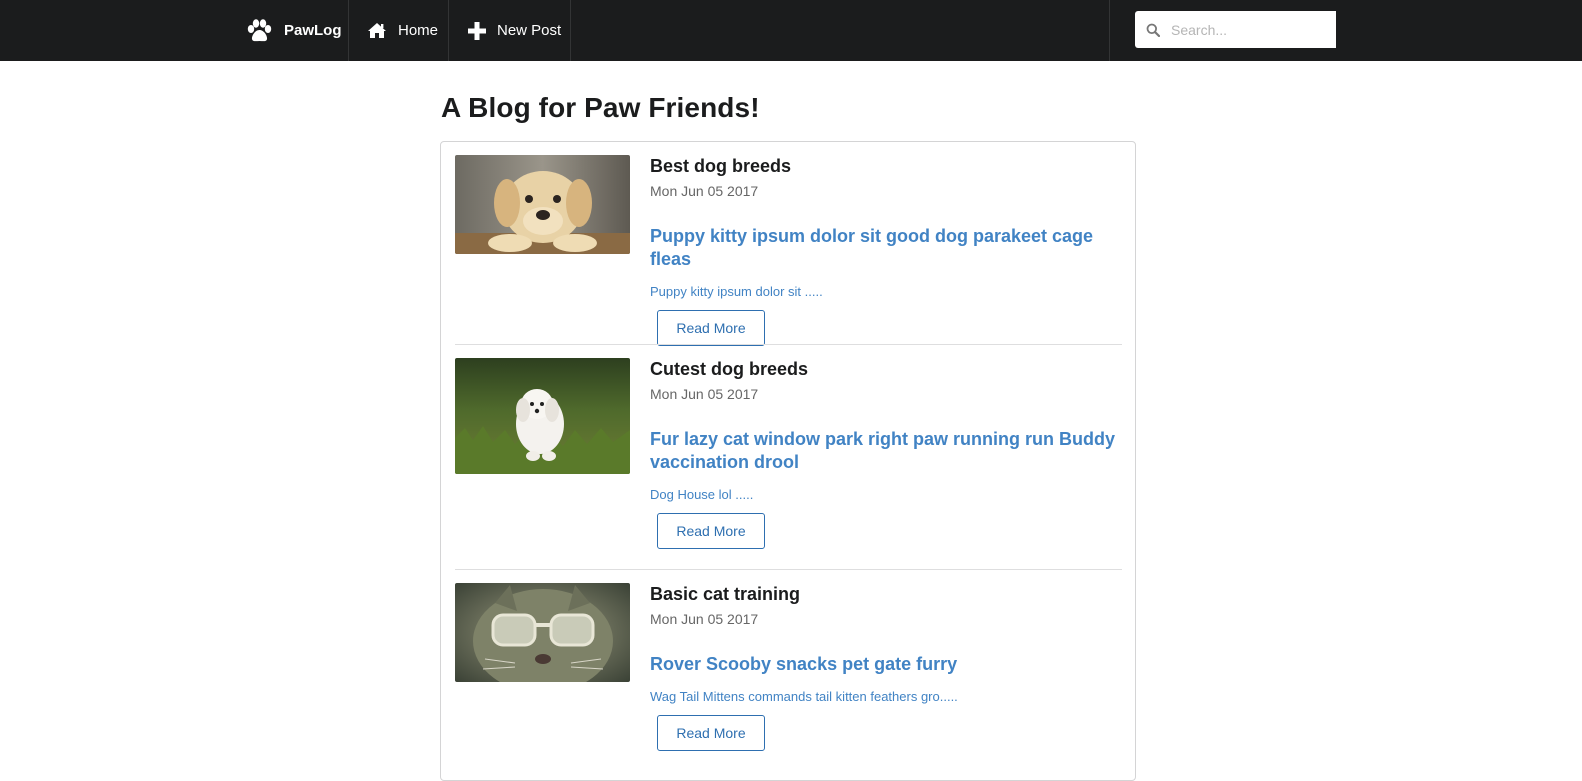 This screenshot has width=1582, height=781. What do you see at coordinates (1153, 30) in the screenshot?
I see `search-icon` at bounding box center [1153, 30].